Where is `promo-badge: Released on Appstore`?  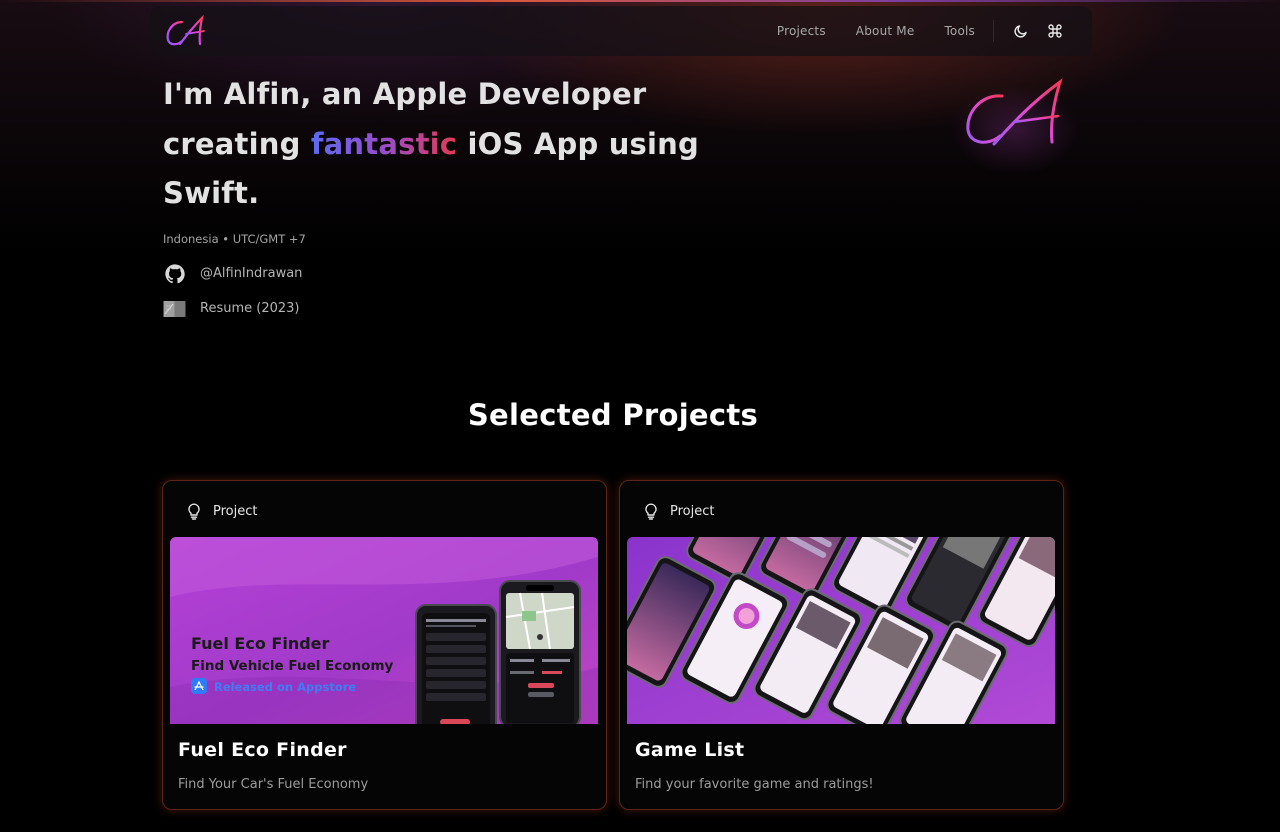 promo-badge: Released on Appstore is located at coordinates (285, 687).